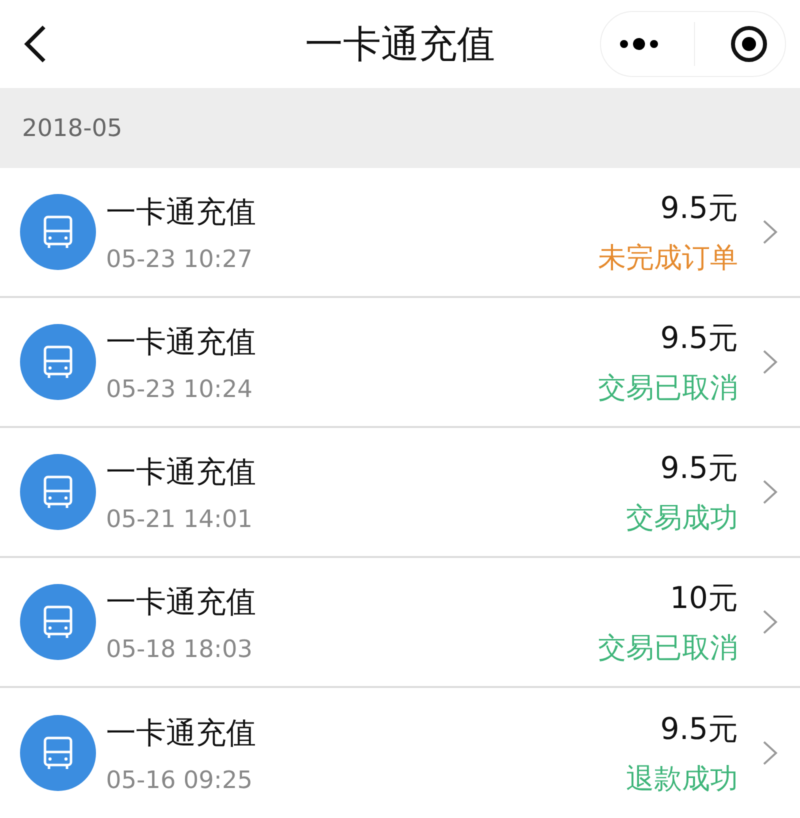 The width and height of the screenshot is (800, 818). What do you see at coordinates (180, 258) in the screenshot?
I see `record-time: 05-23 10:27` at bounding box center [180, 258].